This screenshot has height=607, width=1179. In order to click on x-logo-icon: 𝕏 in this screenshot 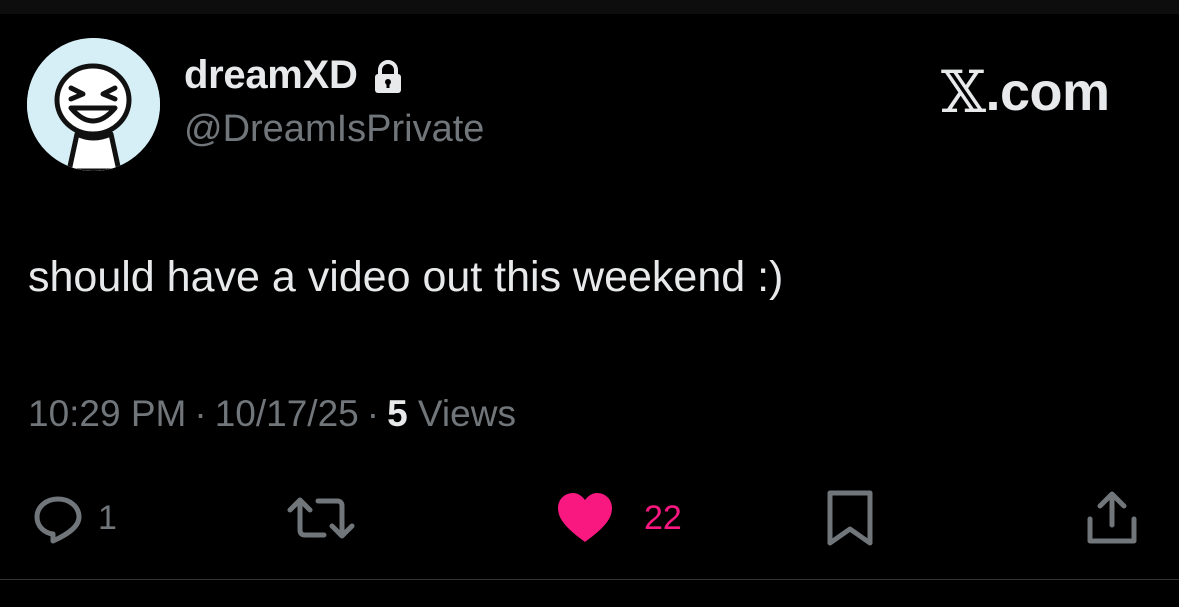, I will do `click(963, 92)`.